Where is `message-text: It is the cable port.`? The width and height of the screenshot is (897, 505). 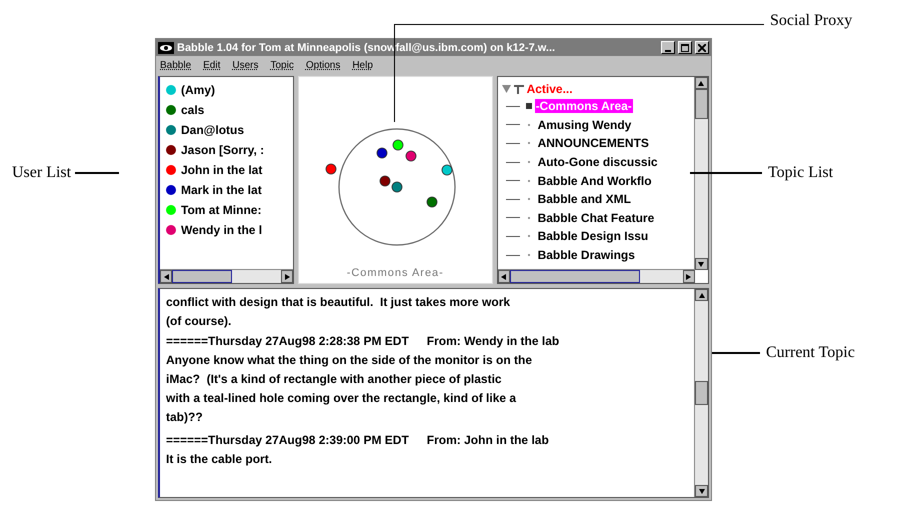
message-text: It is the cable port. is located at coordinates (220, 459).